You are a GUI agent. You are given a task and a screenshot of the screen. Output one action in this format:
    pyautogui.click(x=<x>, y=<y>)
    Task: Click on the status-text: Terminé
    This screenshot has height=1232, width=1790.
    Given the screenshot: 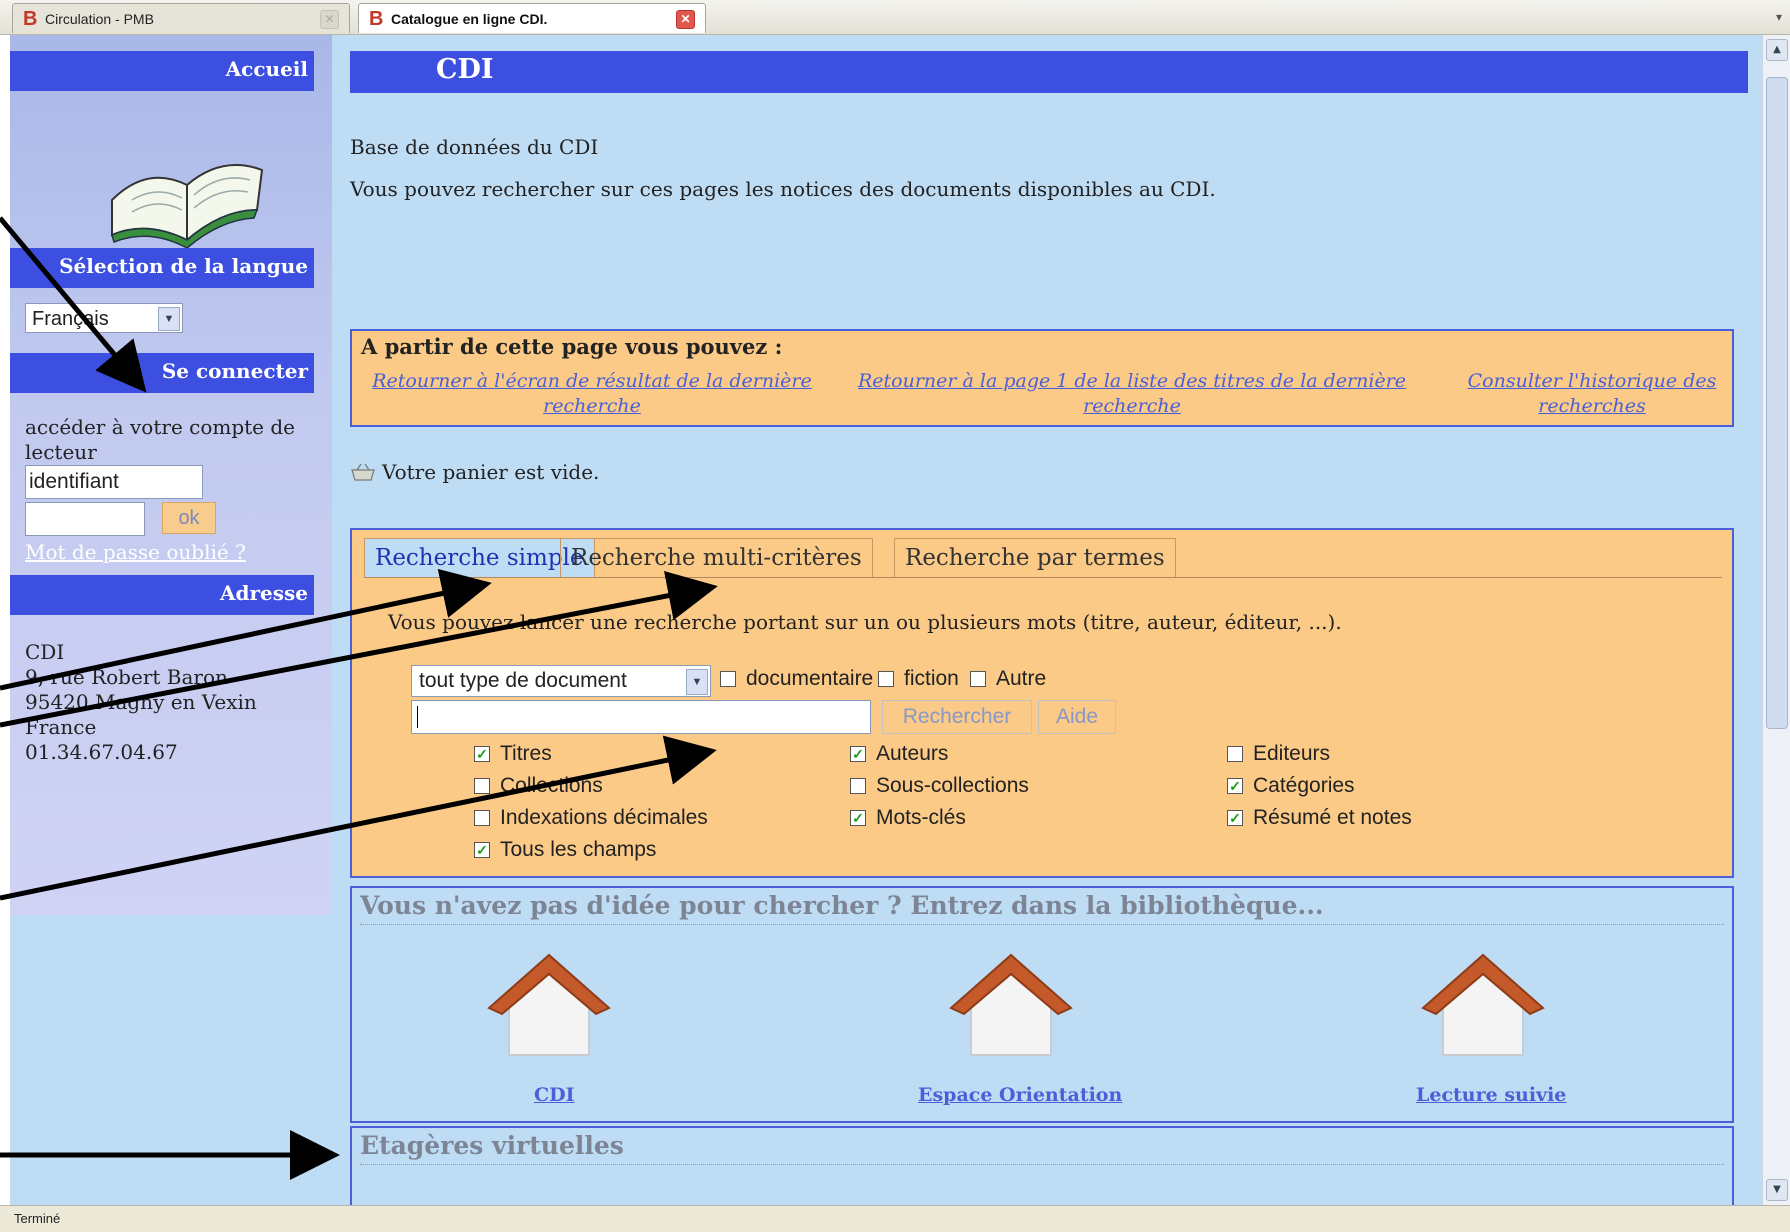 What is the action you would take?
    pyautogui.click(x=37, y=1218)
    